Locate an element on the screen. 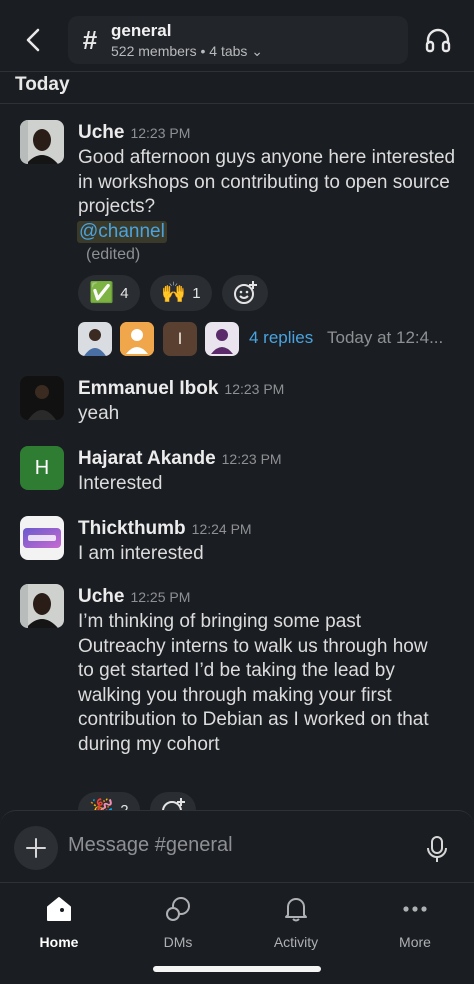 The width and height of the screenshot is (474, 984). thread-replies-link: 4 replies is located at coordinates (281, 338).